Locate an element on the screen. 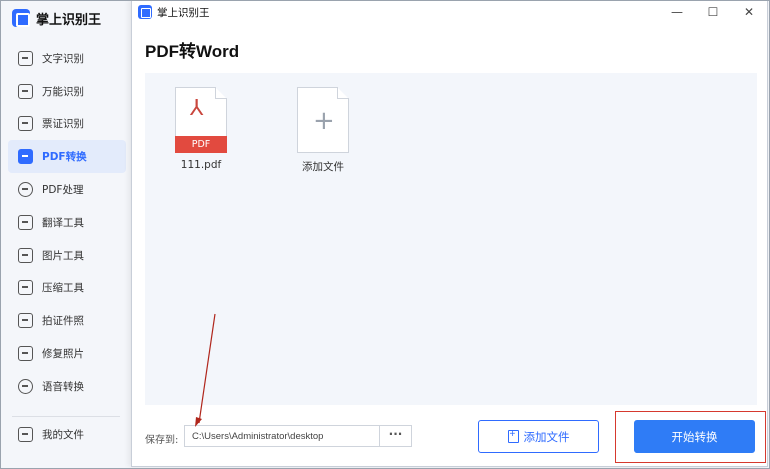 This screenshot has width=770, height=469. sidebar-item-label: 翻译工具 is located at coordinates (63, 222).